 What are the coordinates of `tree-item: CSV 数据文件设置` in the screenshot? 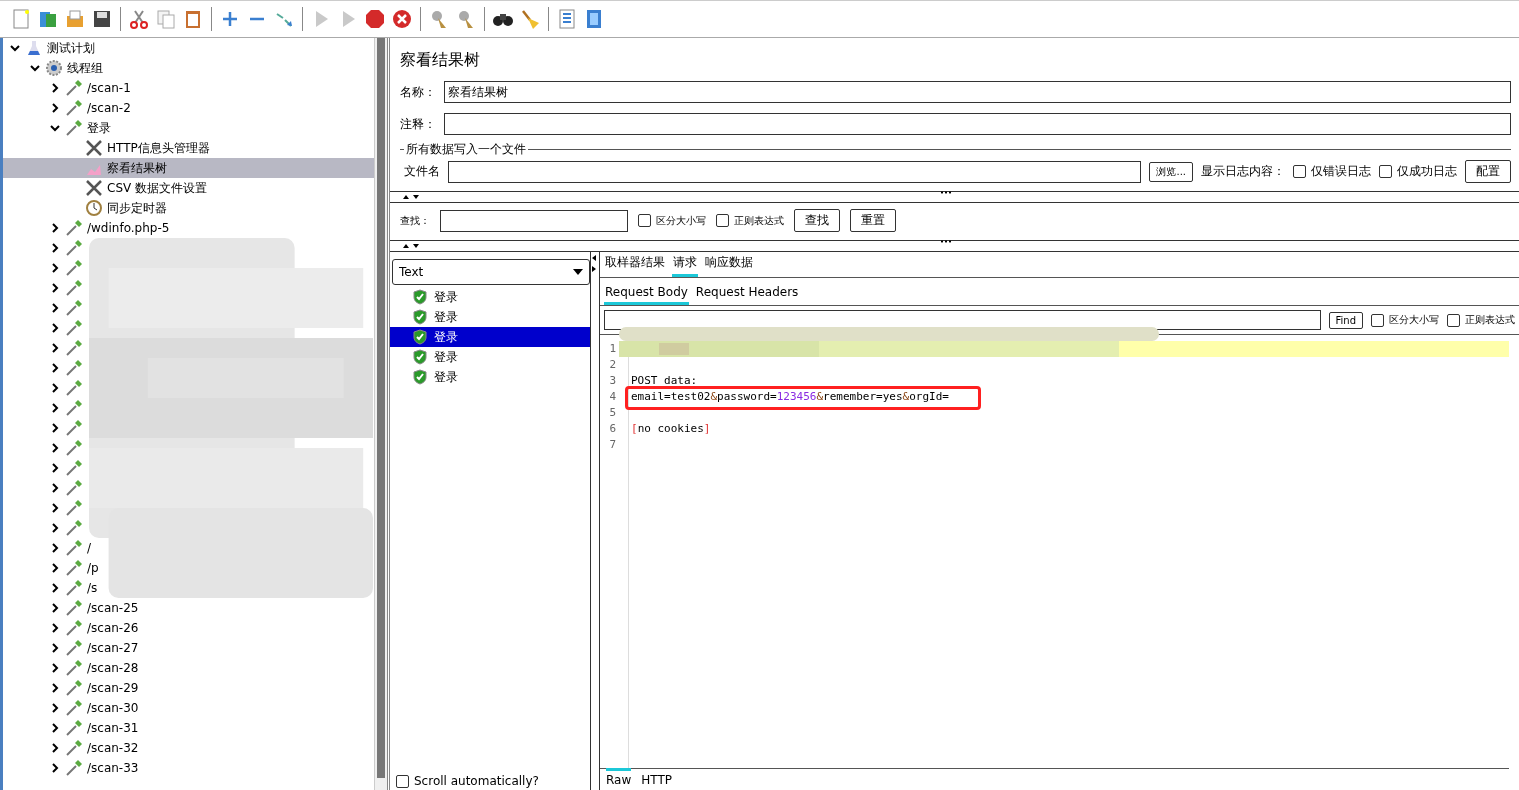 It's located at (107, 188).